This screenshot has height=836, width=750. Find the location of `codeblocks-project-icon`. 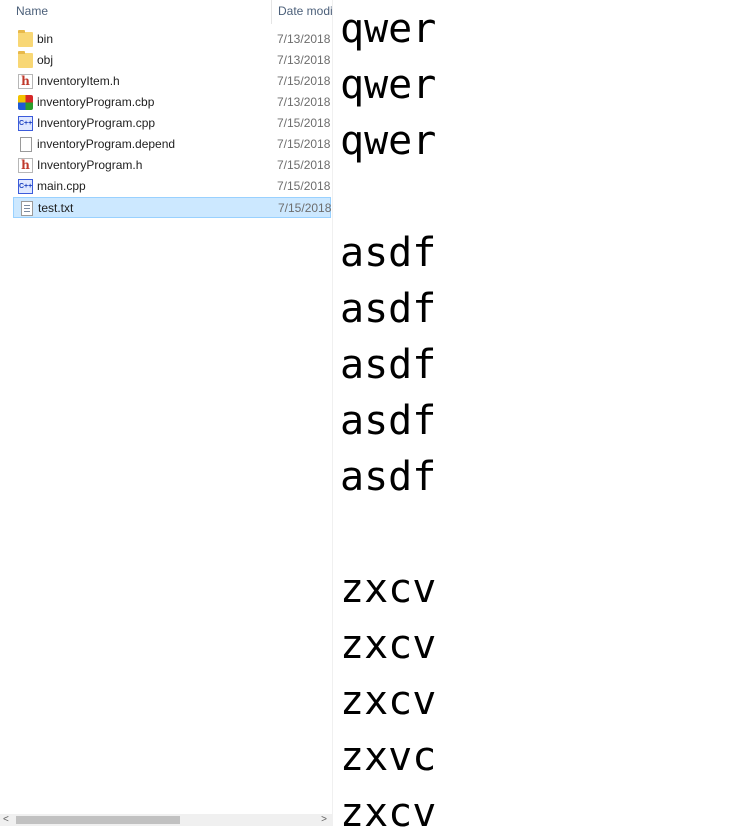

codeblocks-project-icon is located at coordinates (25, 102).